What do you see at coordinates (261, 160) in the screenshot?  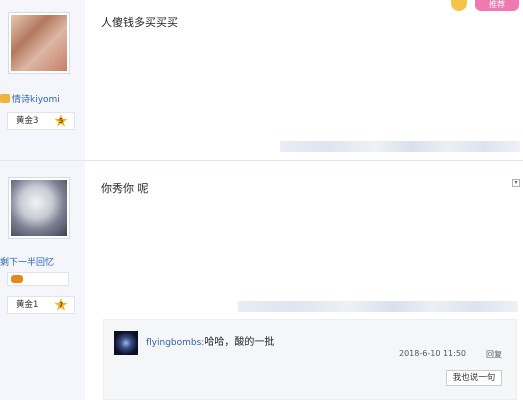 I see `post-divider` at bounding box center [261, 160].